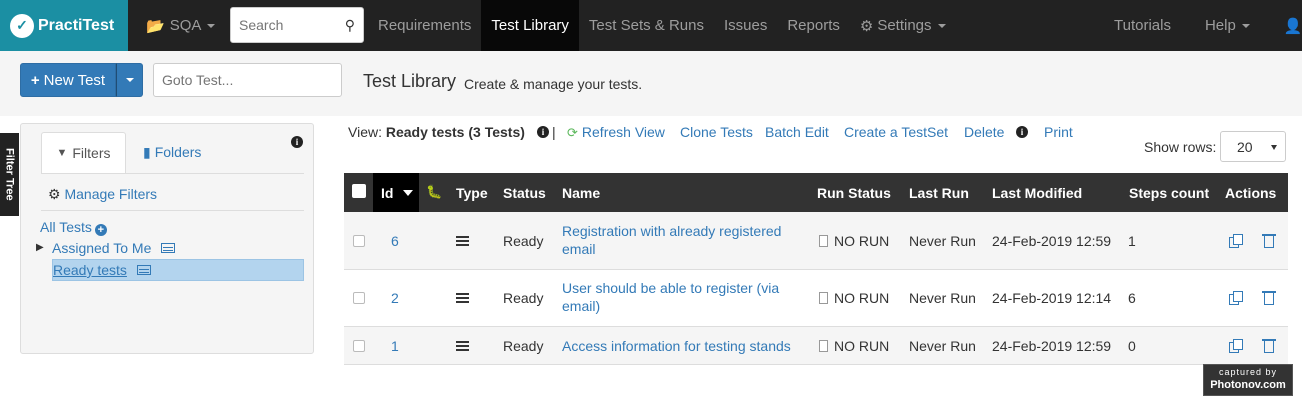 The height and width of the screenshot is (403, 1302). I want to click on nav-help: Help, so click(1227, 25).